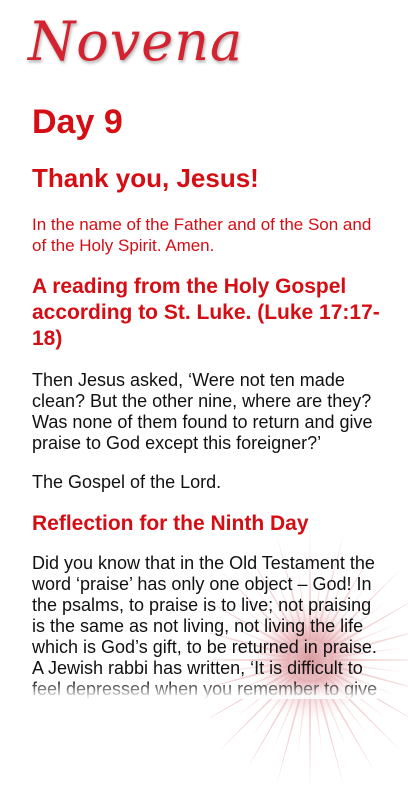  I want to click on page-subtitle: Thank you, Jesus!, so click(145, 178).